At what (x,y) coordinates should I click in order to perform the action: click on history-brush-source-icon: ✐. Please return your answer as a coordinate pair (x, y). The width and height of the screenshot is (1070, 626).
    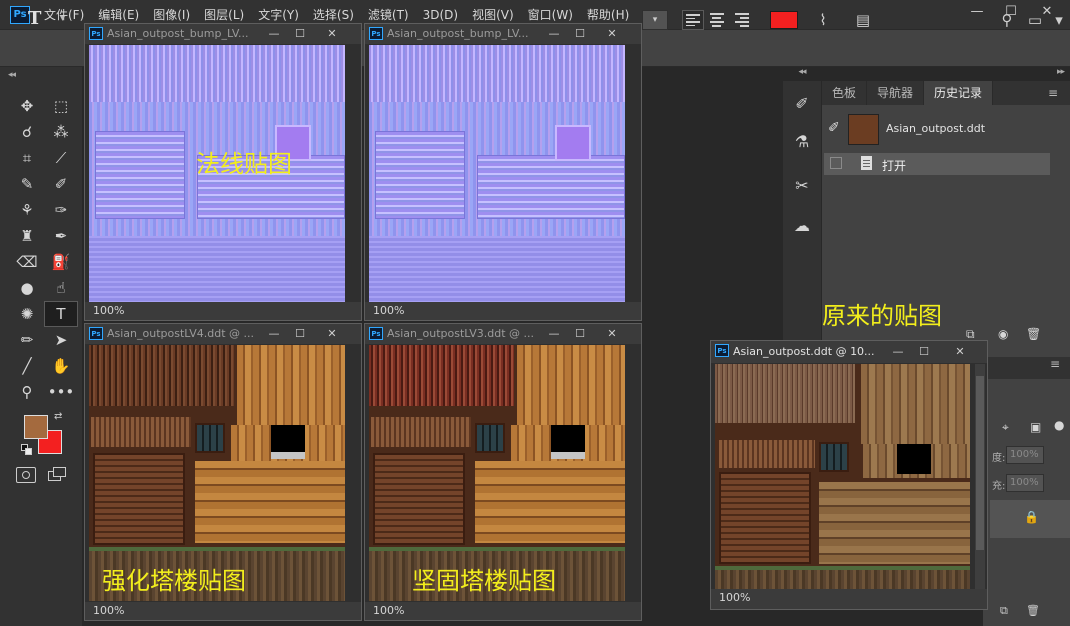
    Looking at the image, I should click on (834, 128).